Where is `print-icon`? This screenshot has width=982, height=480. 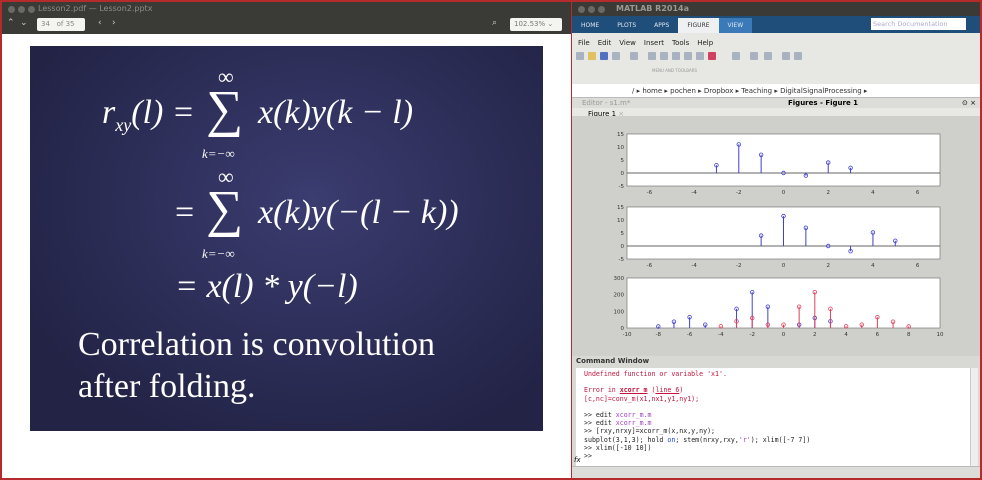
print-icon is located at coordinates (616, 56).